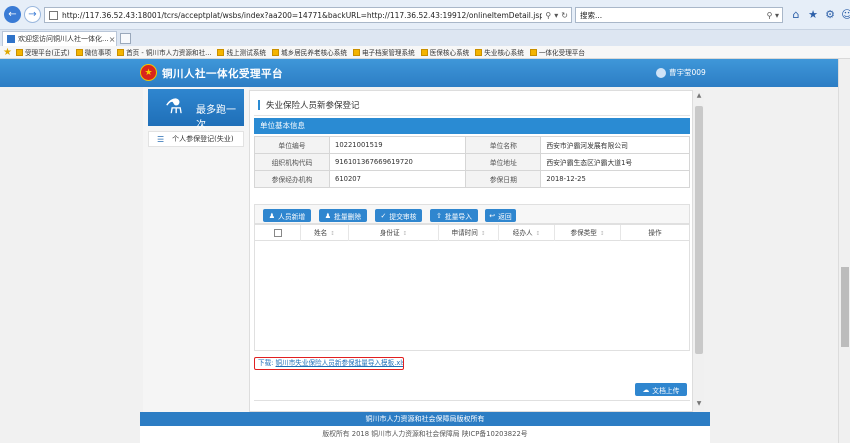 The image size is (850, 443). Describe the element at coordinates (292, 162) in the screenshot. I see `info-label: 组织机构代码` at that location.